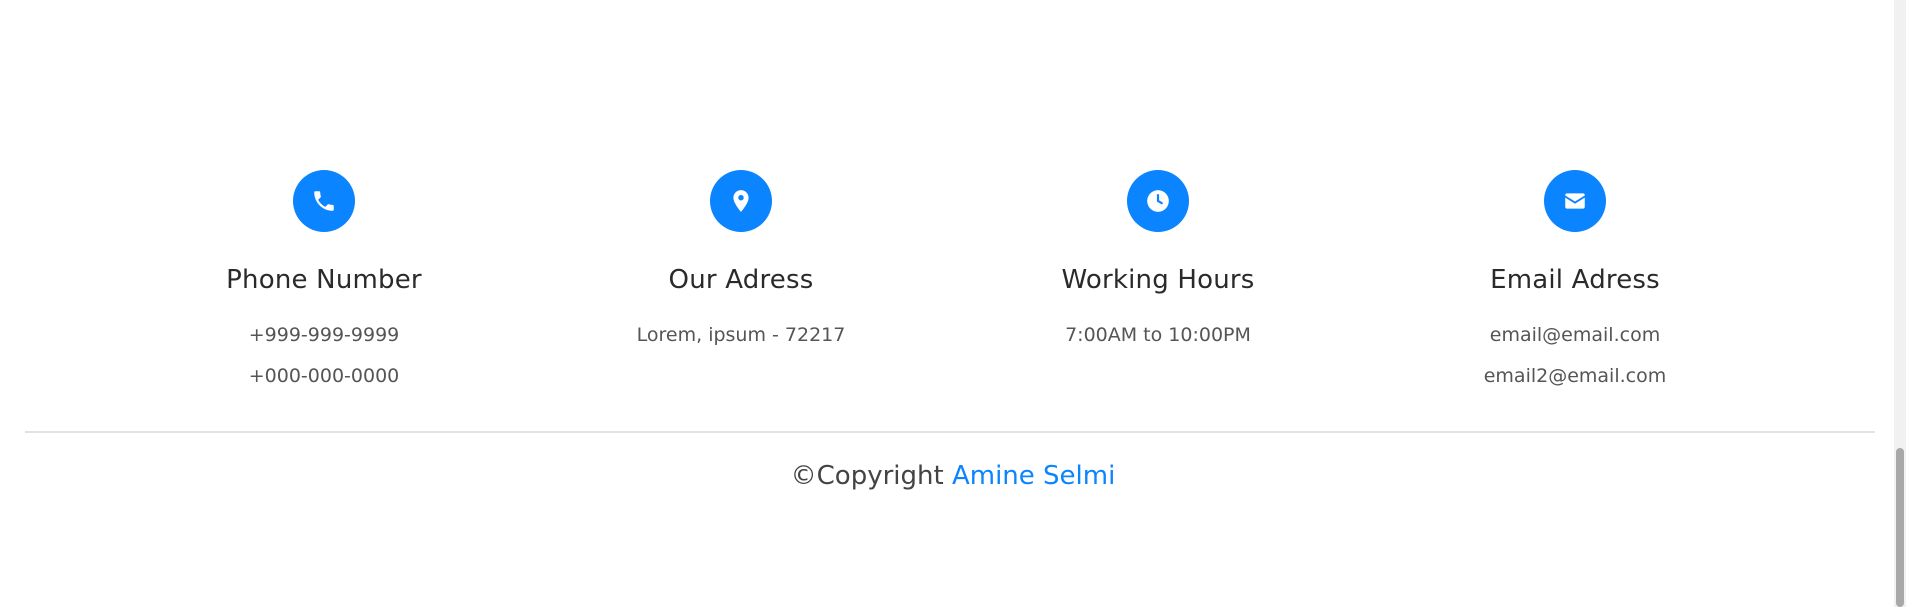 The width and height of the screenshot is (1906, 607). Describe the element at coordinates (1158, 335) in the screenshot. I see `working-hours-line: 7:00AM to 10:00PM` at that location.